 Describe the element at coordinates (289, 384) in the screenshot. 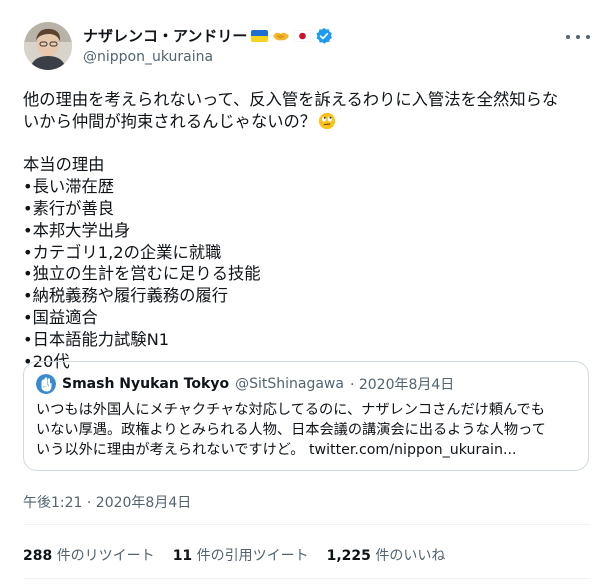

I see `quoted-author-handle: @SitShinagawa` at that location.